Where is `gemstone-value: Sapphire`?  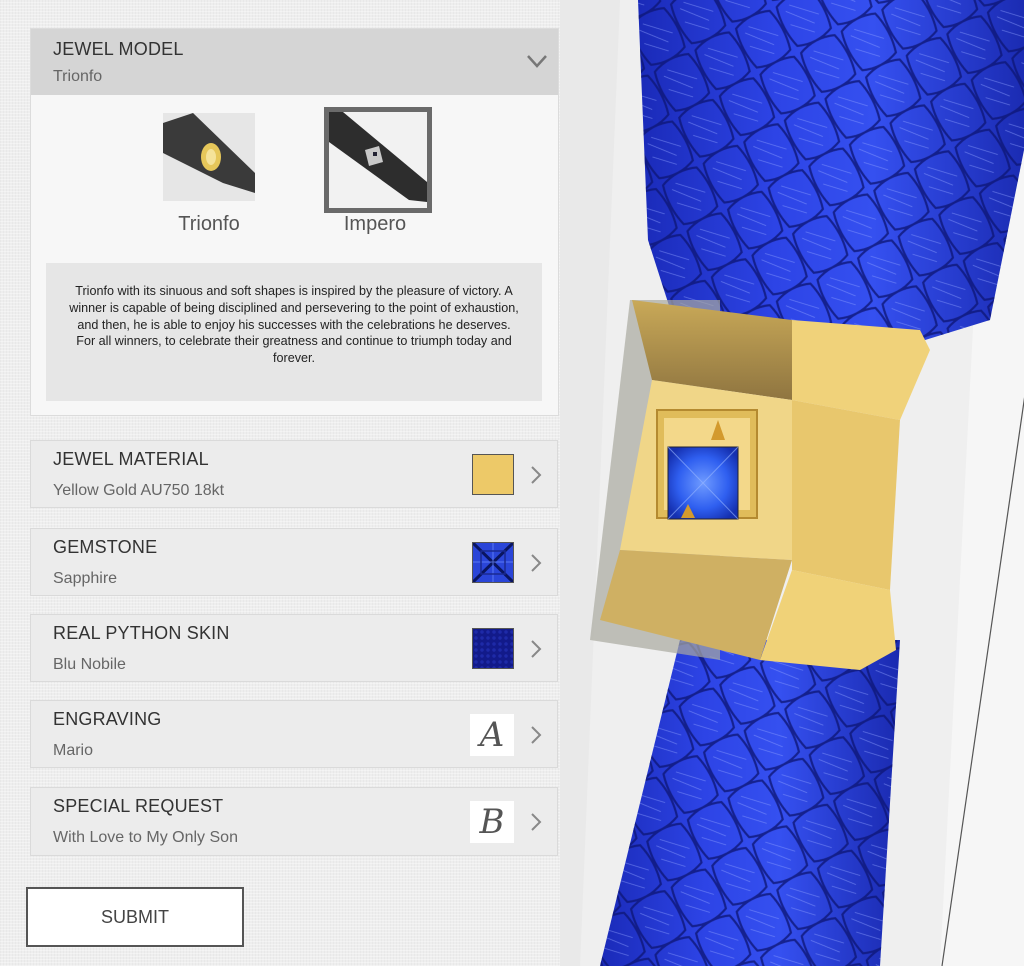 gemstone-value: Sapphire is located at coordinates (85, 578).